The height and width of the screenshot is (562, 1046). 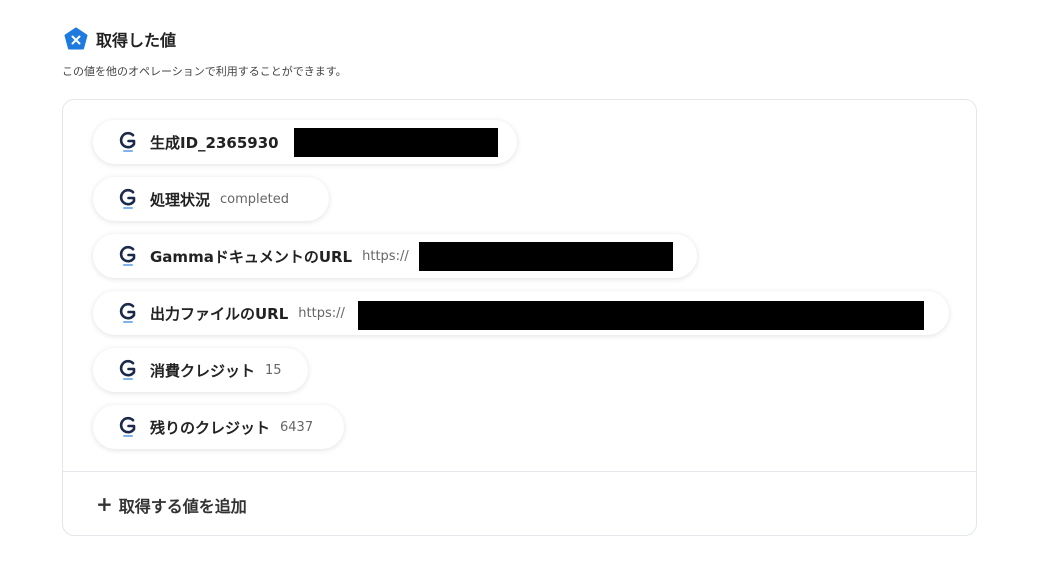 What do you see at coordinates (519, 471) in the screenshot?
I see `divider` at bounding box center [519, 471].